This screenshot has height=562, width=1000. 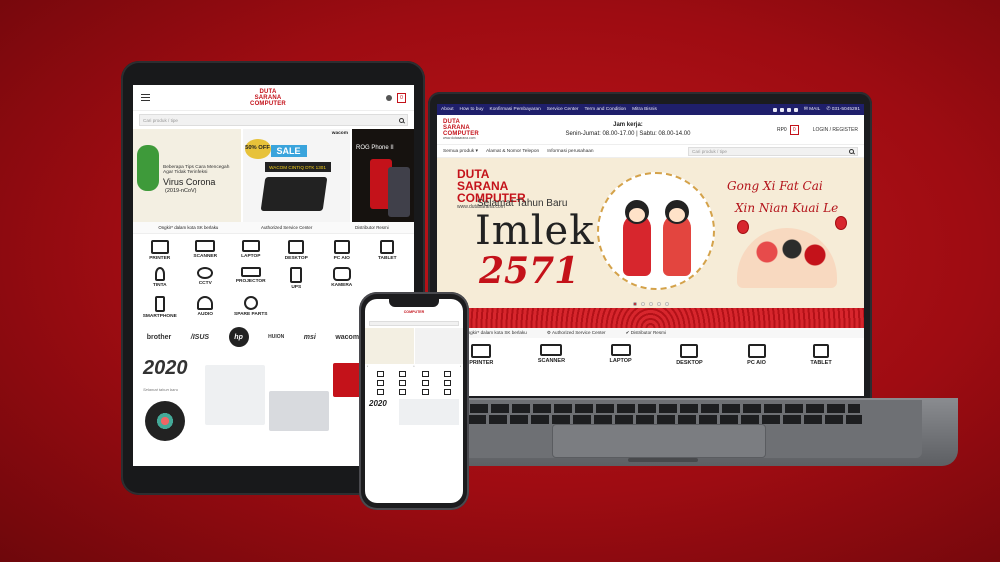 I want to click on tablet-icon, so click(x=403, y=383).